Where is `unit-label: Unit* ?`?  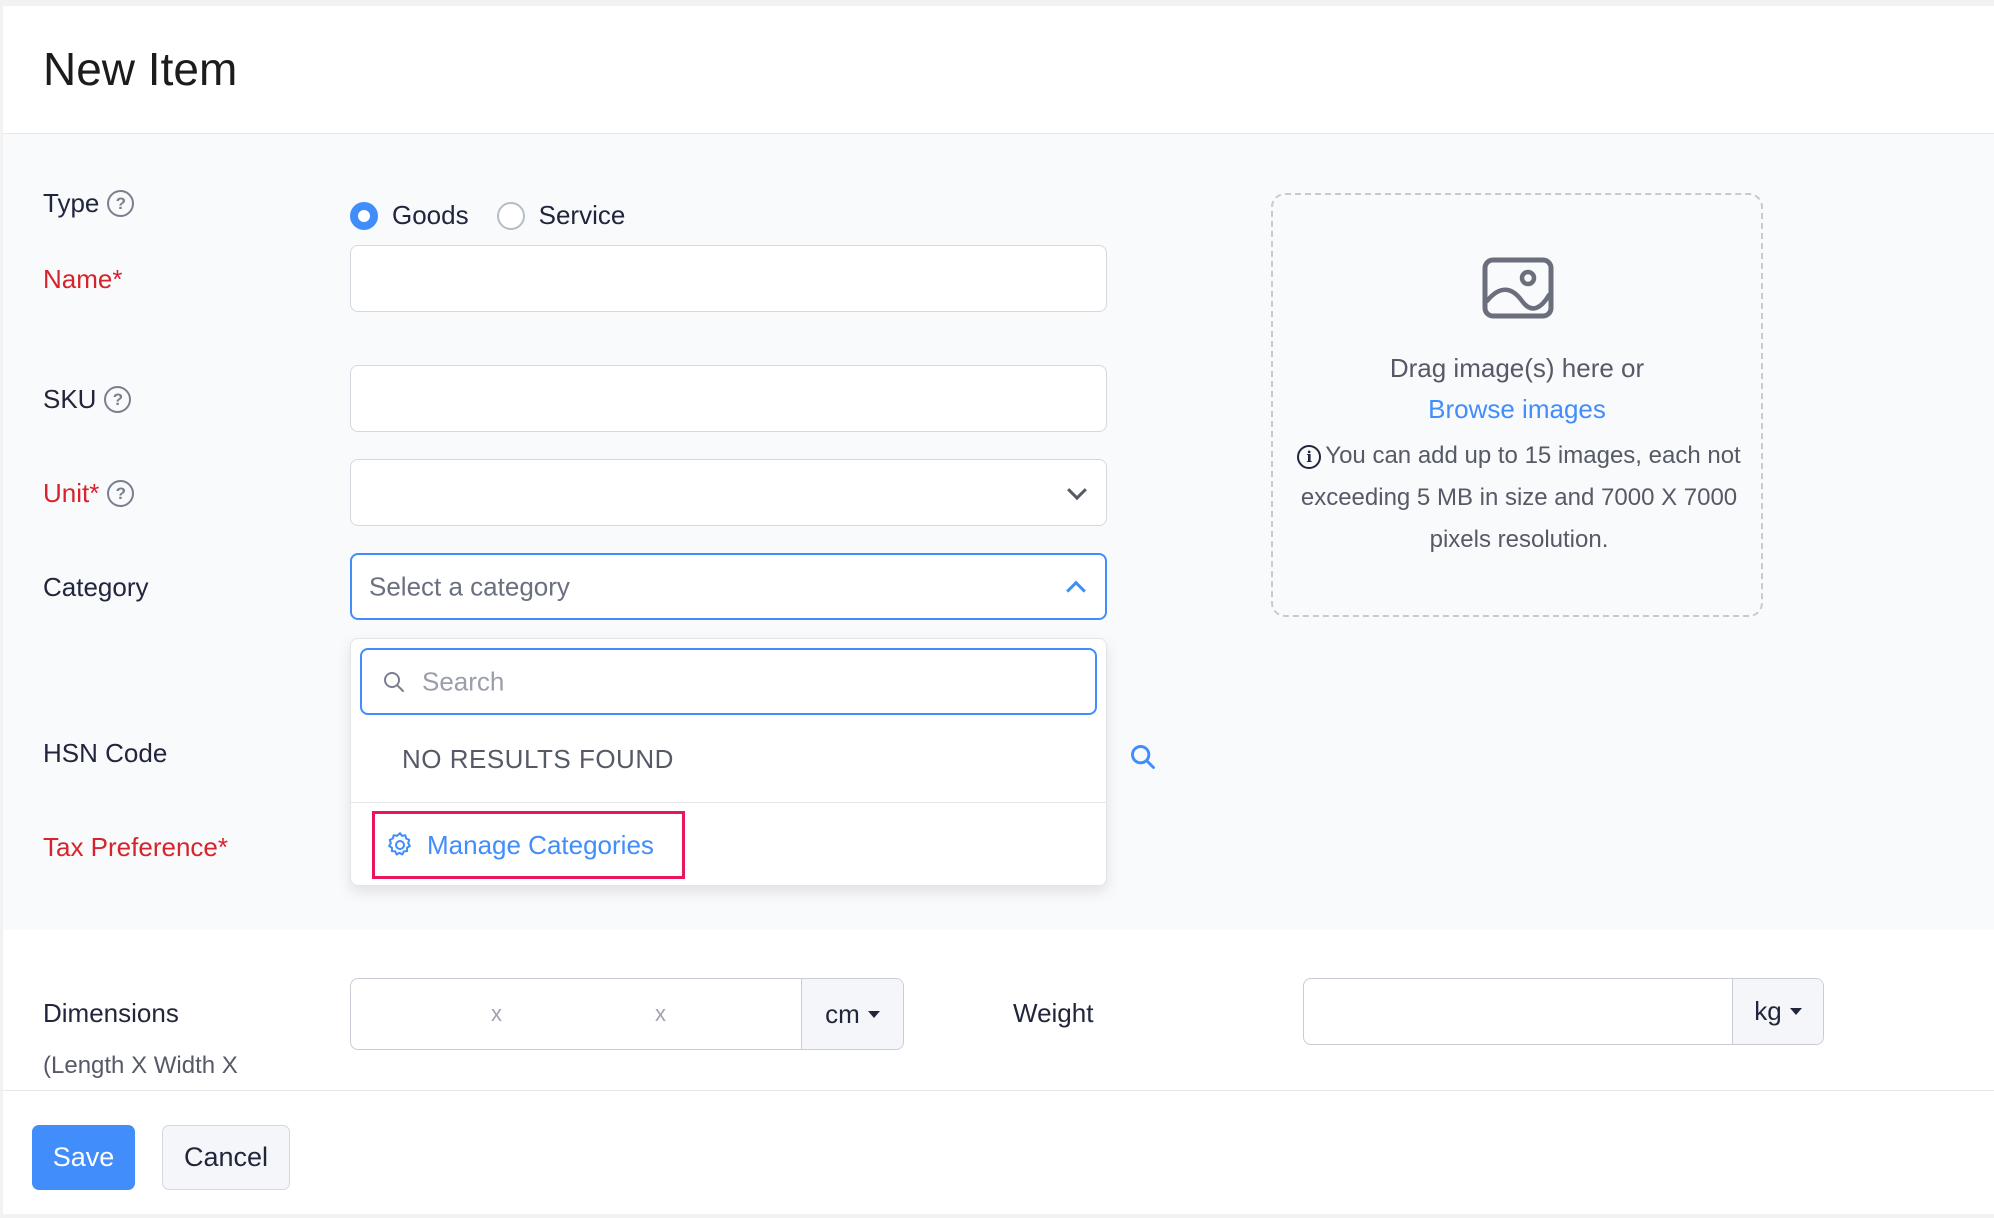 unit-label: Unit* ? is located at coordinates (89, 493).